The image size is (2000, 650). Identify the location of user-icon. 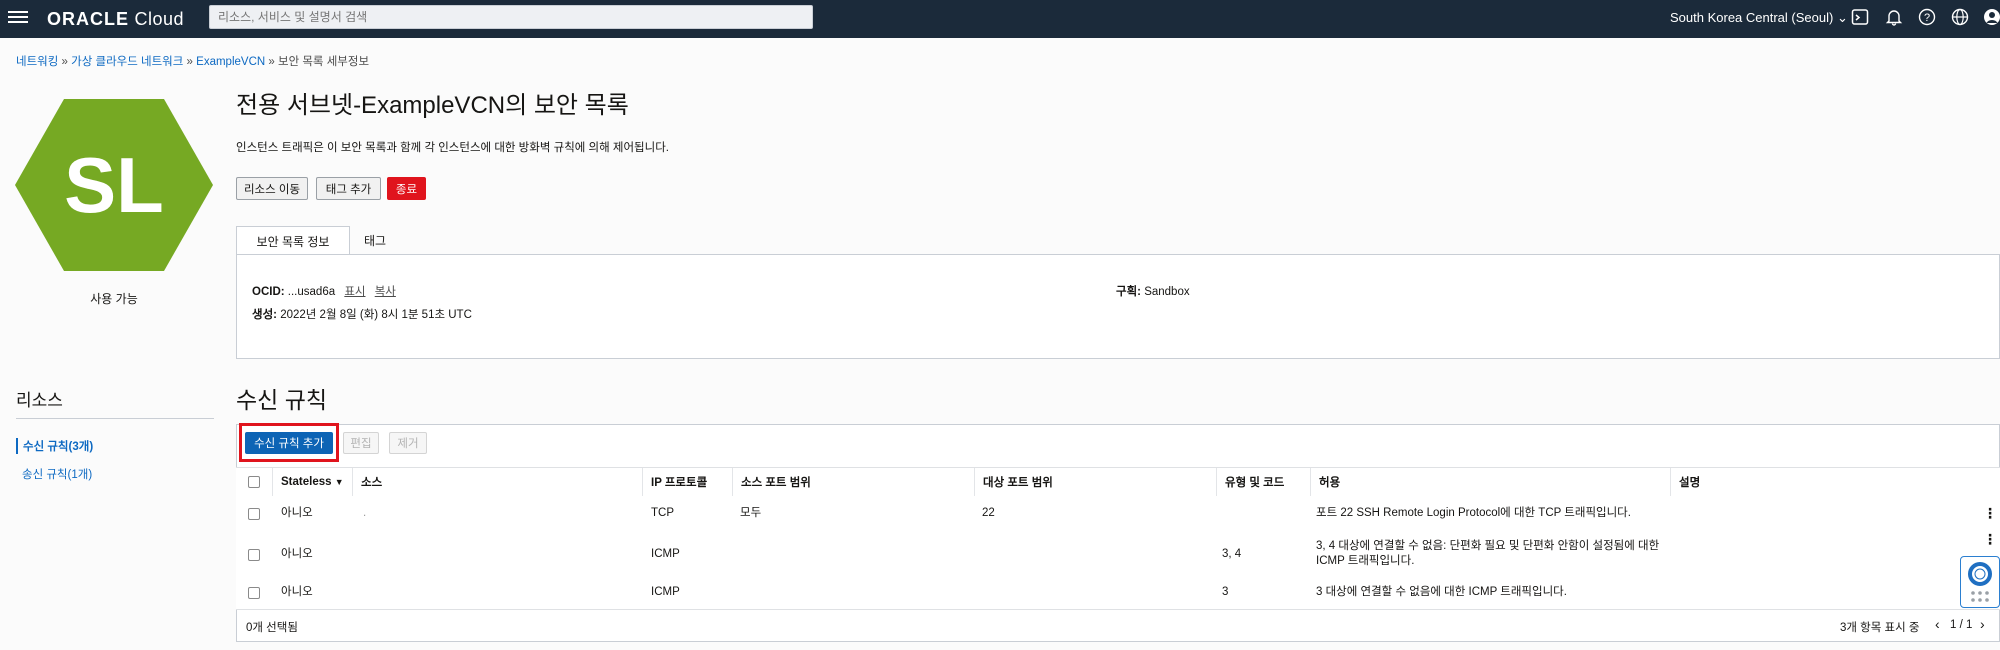
(1991, 18).